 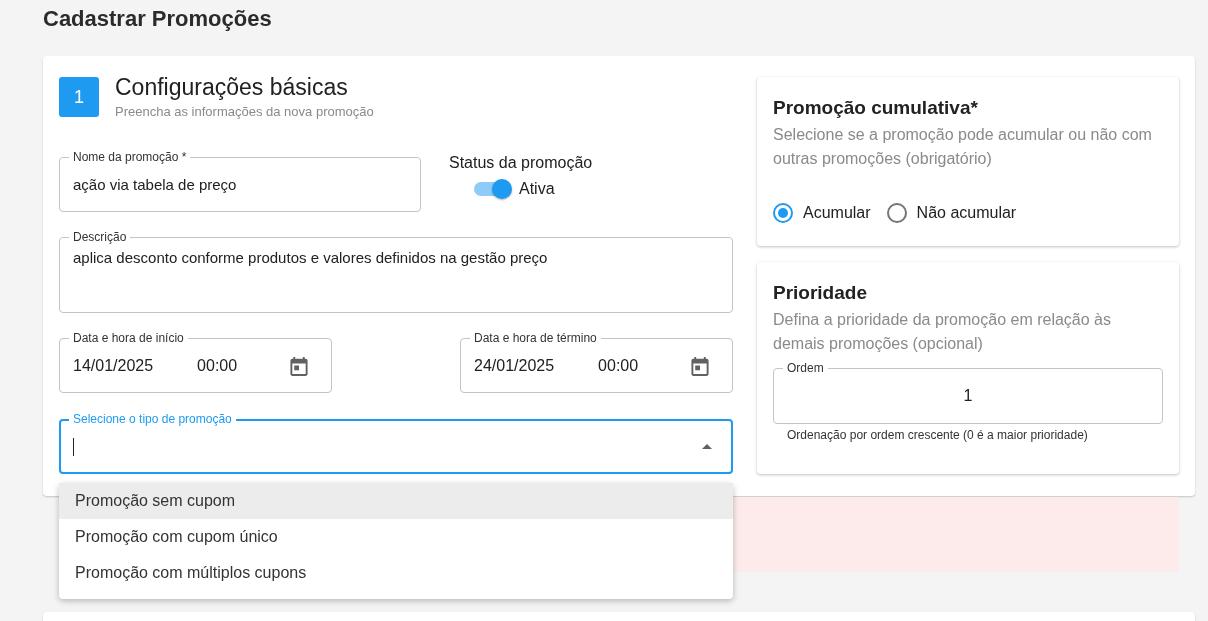 What do you see at coordinates (396, 537) in the screenshot?
I see `menu-option: Promoção com cupom único` at bounding box center [396, 537].